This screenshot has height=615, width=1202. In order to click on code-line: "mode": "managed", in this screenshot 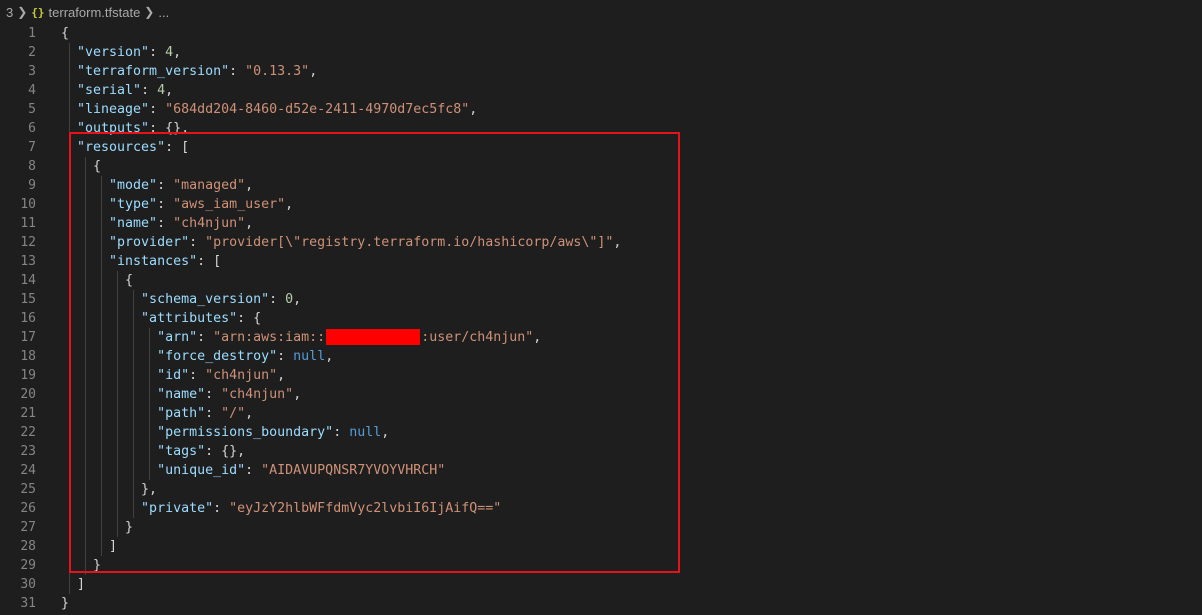, I will do `click(341, 185)`.